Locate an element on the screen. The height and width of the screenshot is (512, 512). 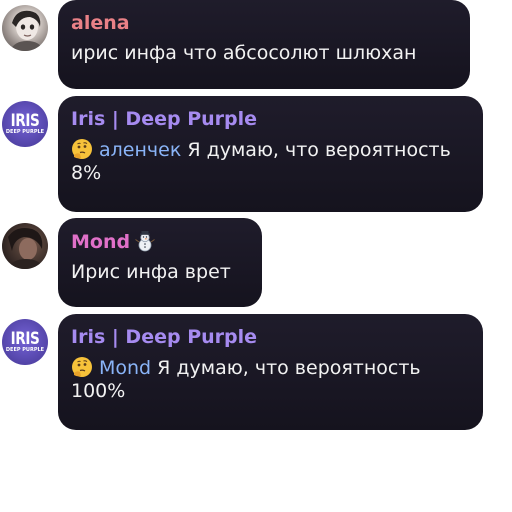
message-bubble: alena ирис инфа что абсосолют шлюхан is located at coordinates (264, 44).